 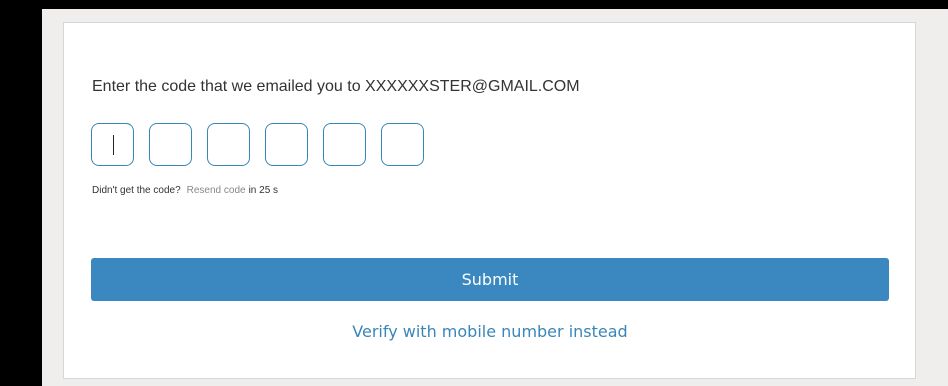 What do you see at coordinates (490, 279) in the screenshot?
I see `submit-button: Submit` at bounding box center [490, 279].